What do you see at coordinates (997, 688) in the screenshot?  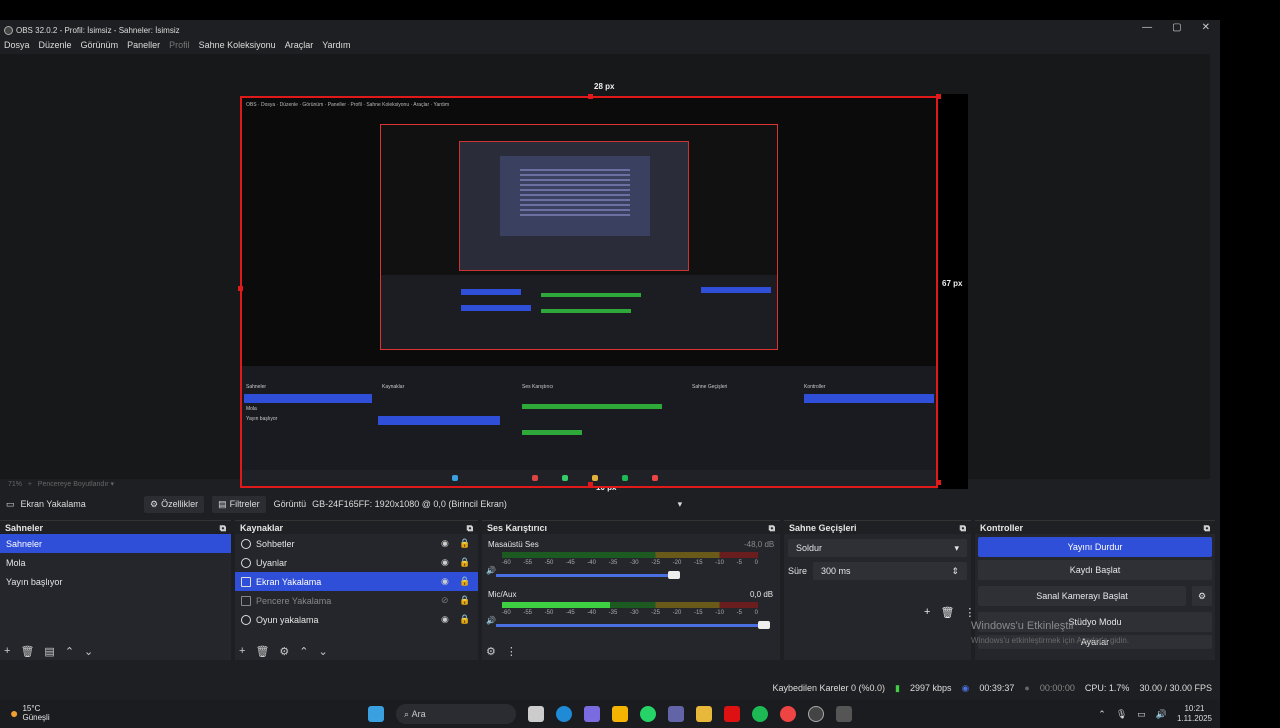 I see `stream-time: 00:39:37` at bounding box center [997, 688].